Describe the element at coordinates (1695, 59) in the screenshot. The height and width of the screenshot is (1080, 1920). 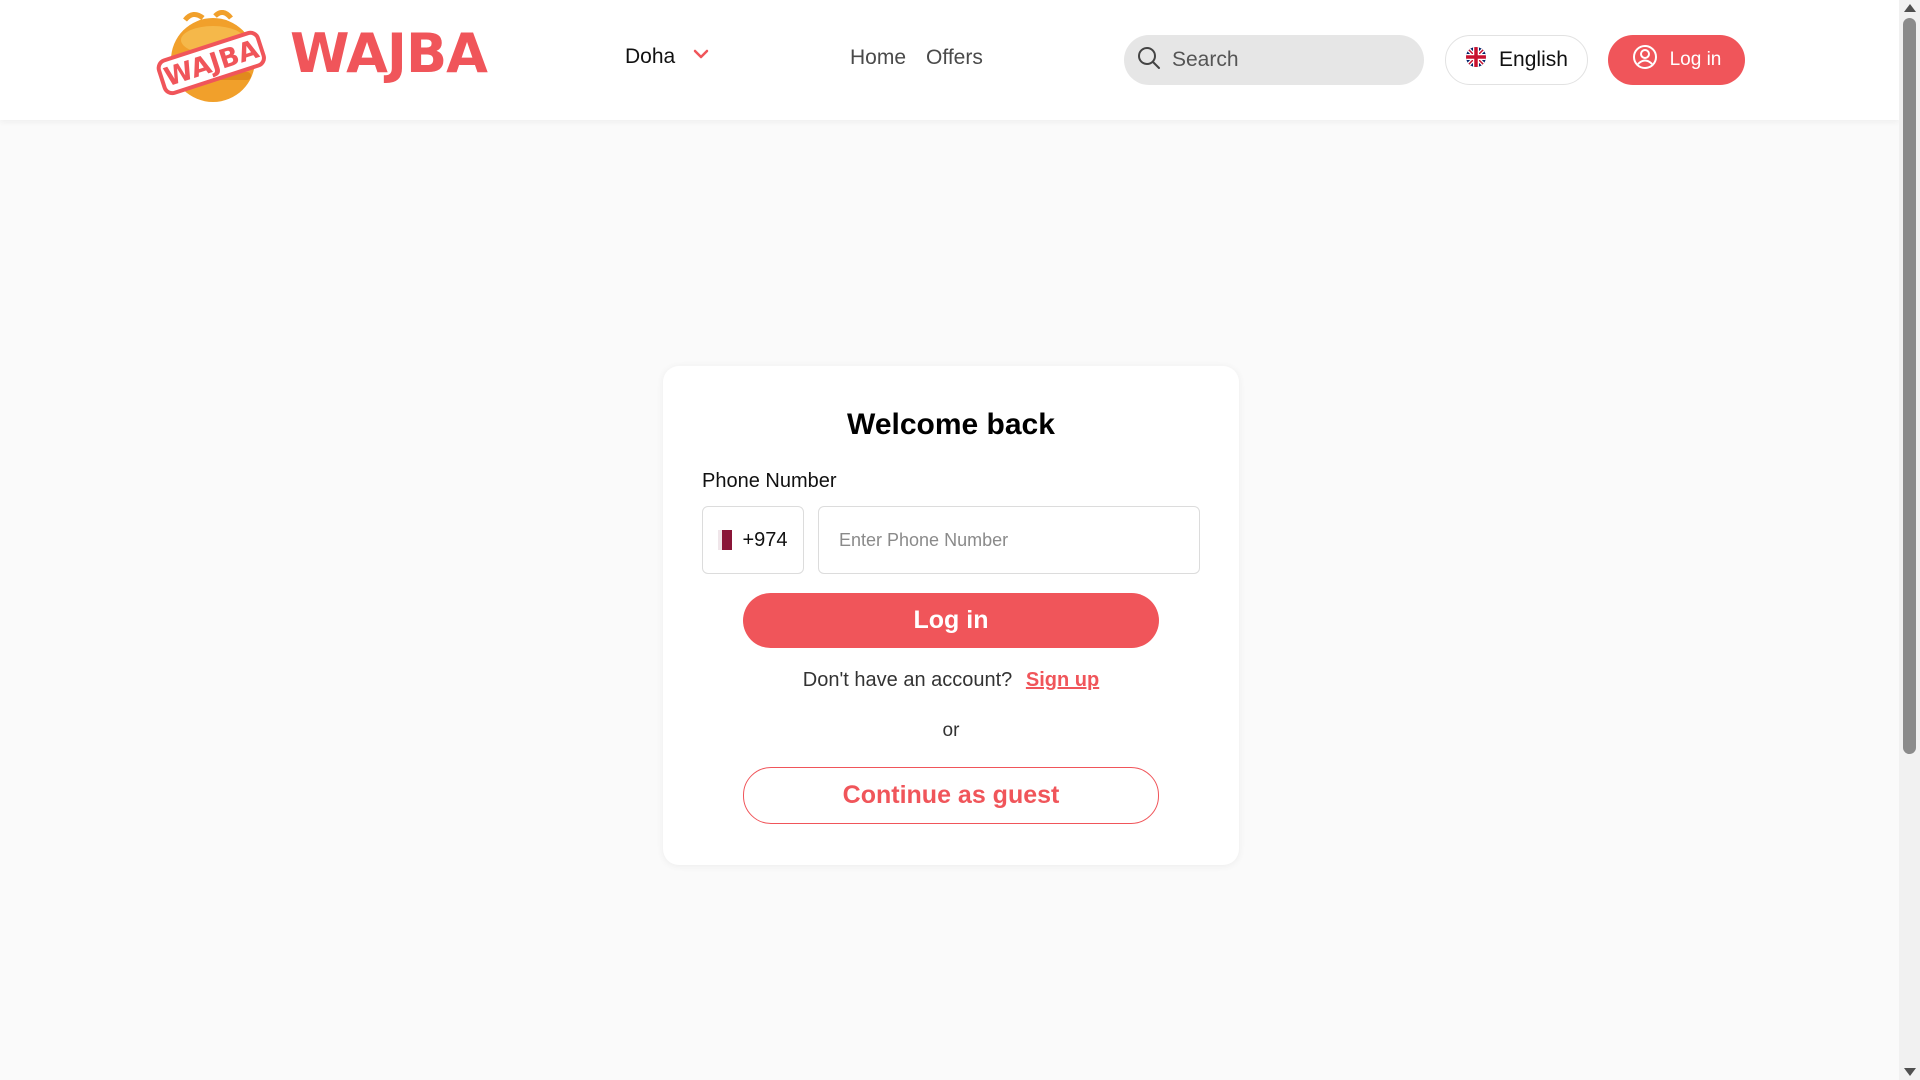
I see `header-login-label: Log in` at that location.